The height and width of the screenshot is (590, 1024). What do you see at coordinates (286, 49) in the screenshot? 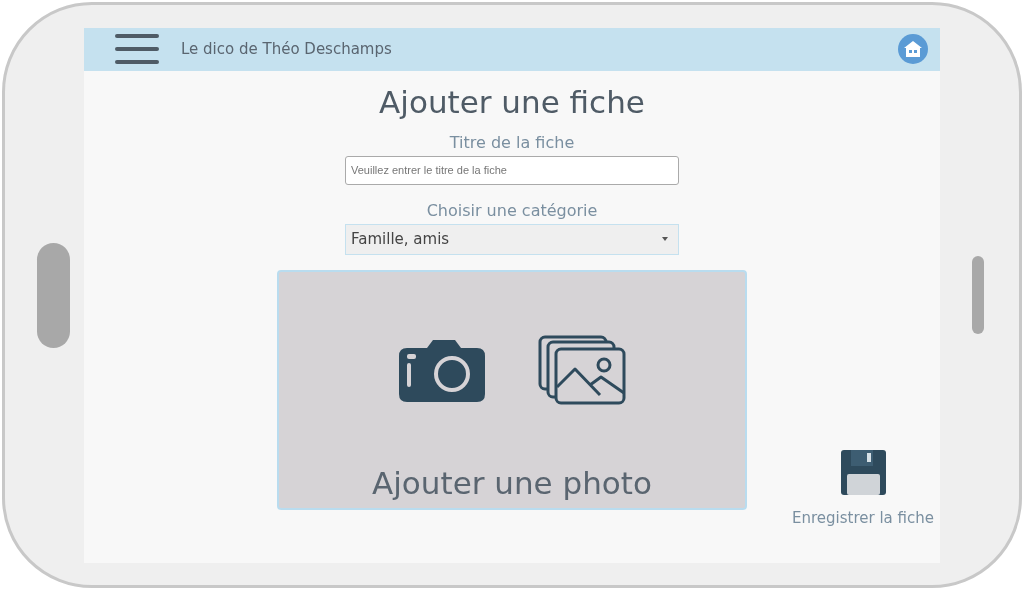
I see `app-title: Le dico de Théo Deschamps` at bounding box center [286, 49].